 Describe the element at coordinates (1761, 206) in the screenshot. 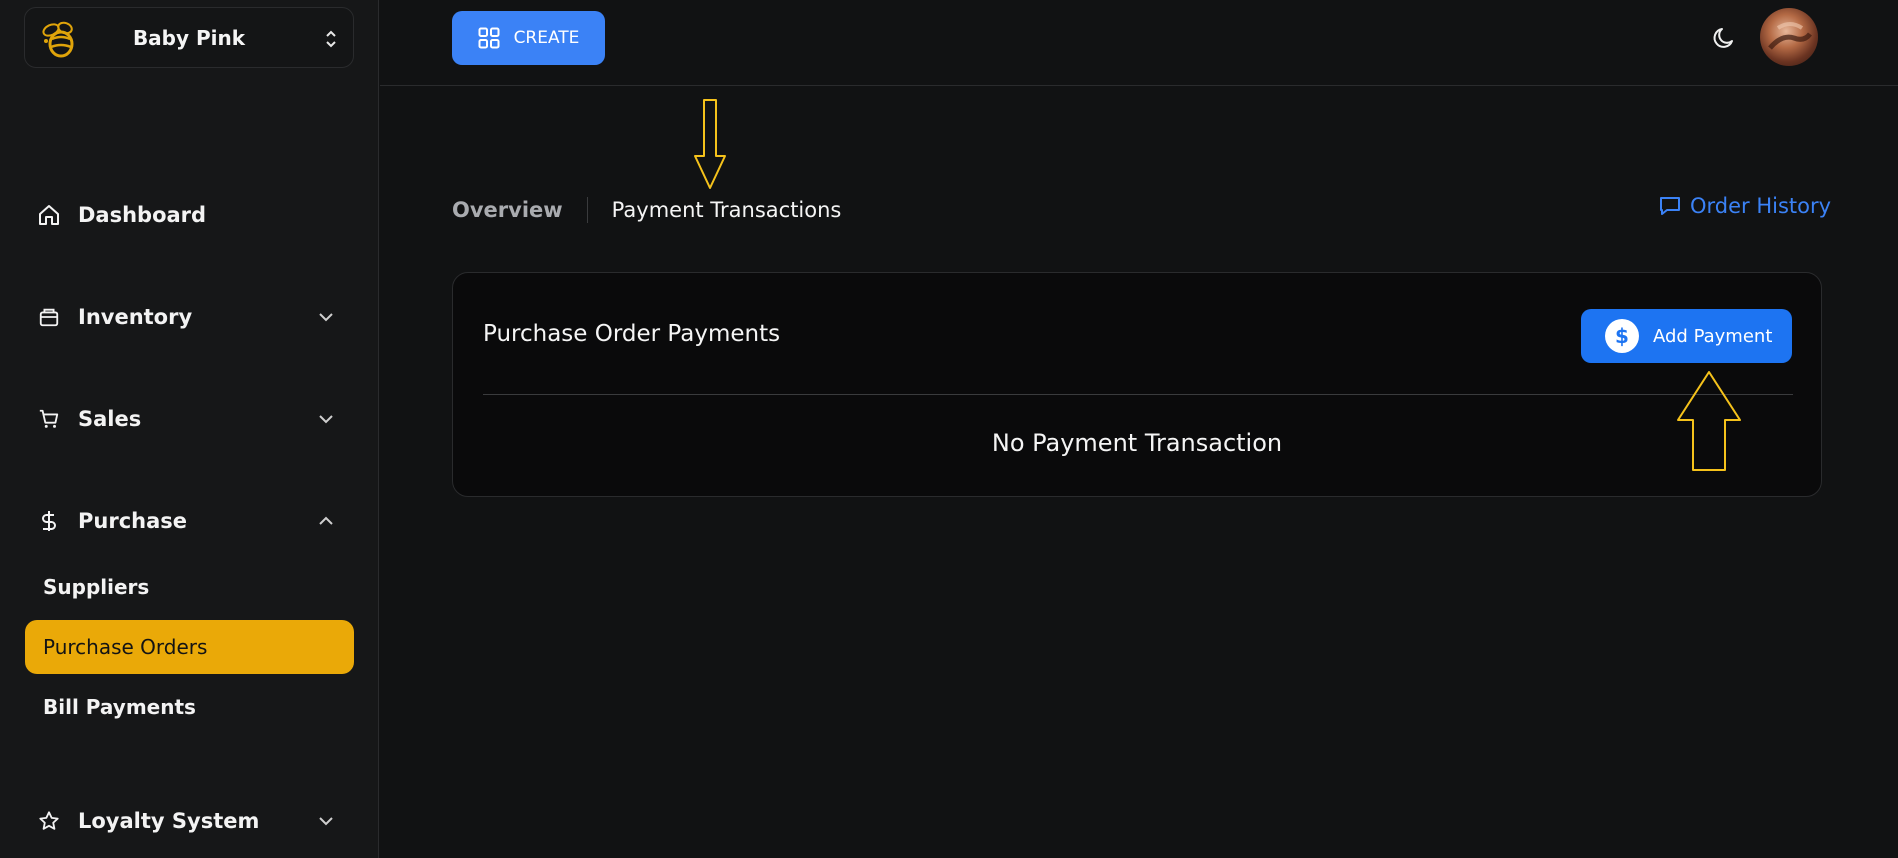

I see `order-history-label: Order History` at that location.